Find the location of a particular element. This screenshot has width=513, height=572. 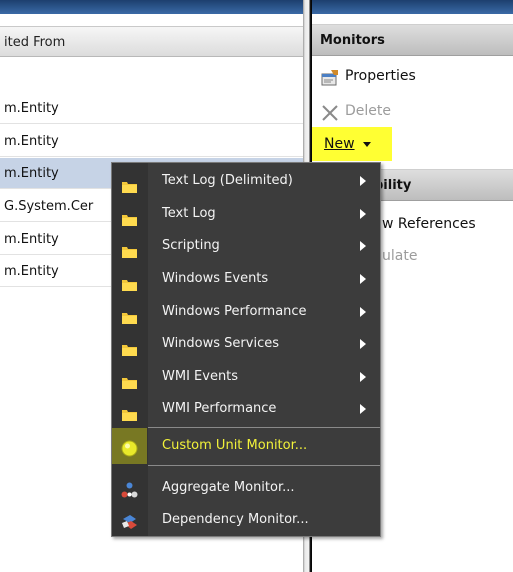

menu-item-windows-services: Windows Services is located at coordinates (246, 344).